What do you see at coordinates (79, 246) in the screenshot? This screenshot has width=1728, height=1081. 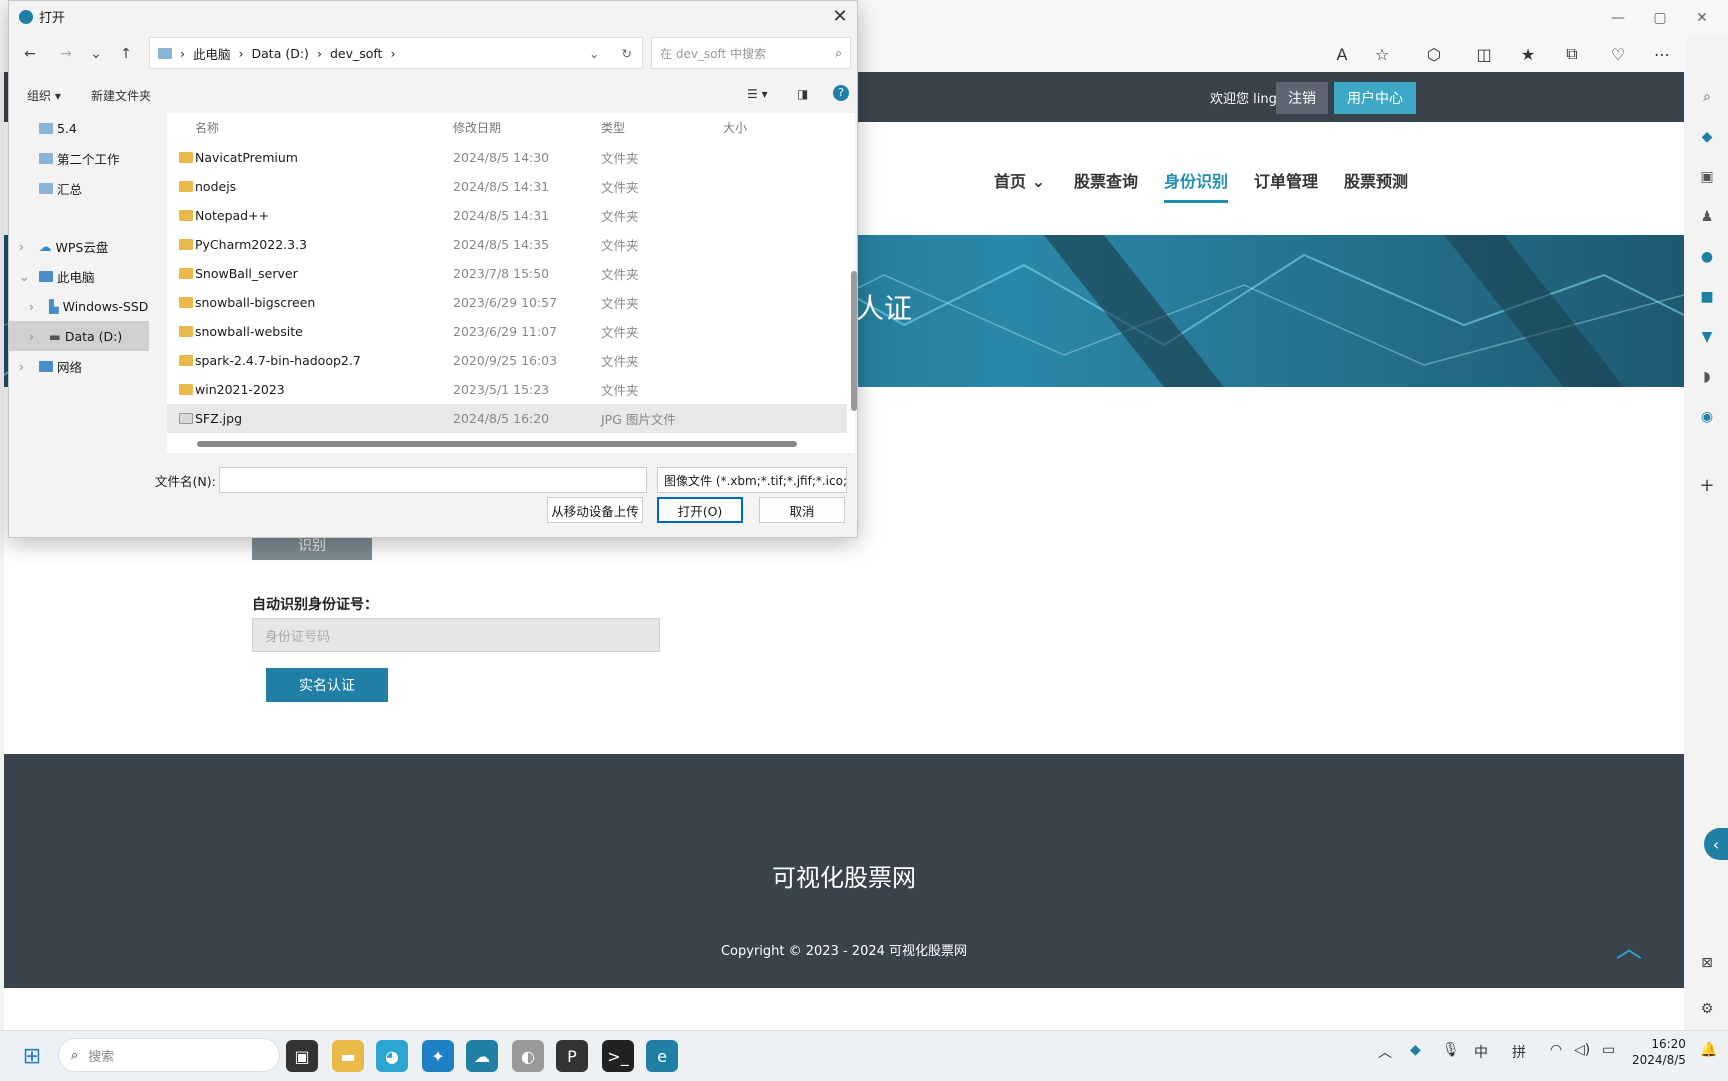 I see `nav-item-wps-cloud: › ☁ WPS云盘` at bounding box center [79, 246].